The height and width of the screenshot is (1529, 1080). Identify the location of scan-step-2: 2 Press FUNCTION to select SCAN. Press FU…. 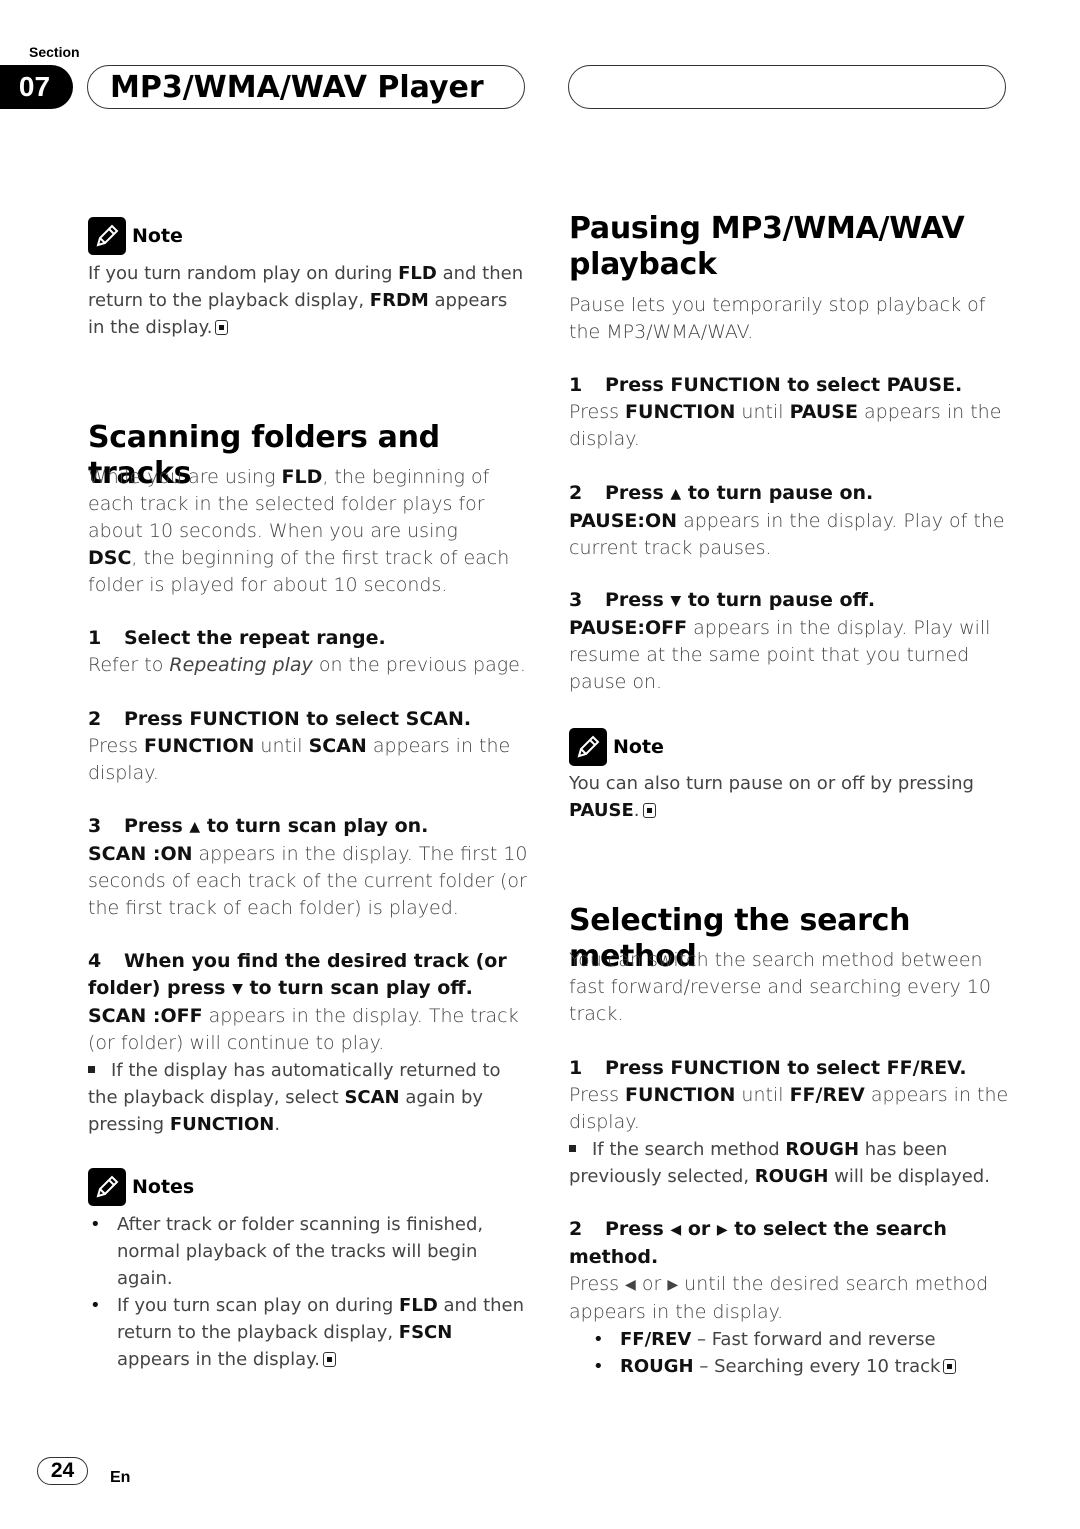
(299, 746).